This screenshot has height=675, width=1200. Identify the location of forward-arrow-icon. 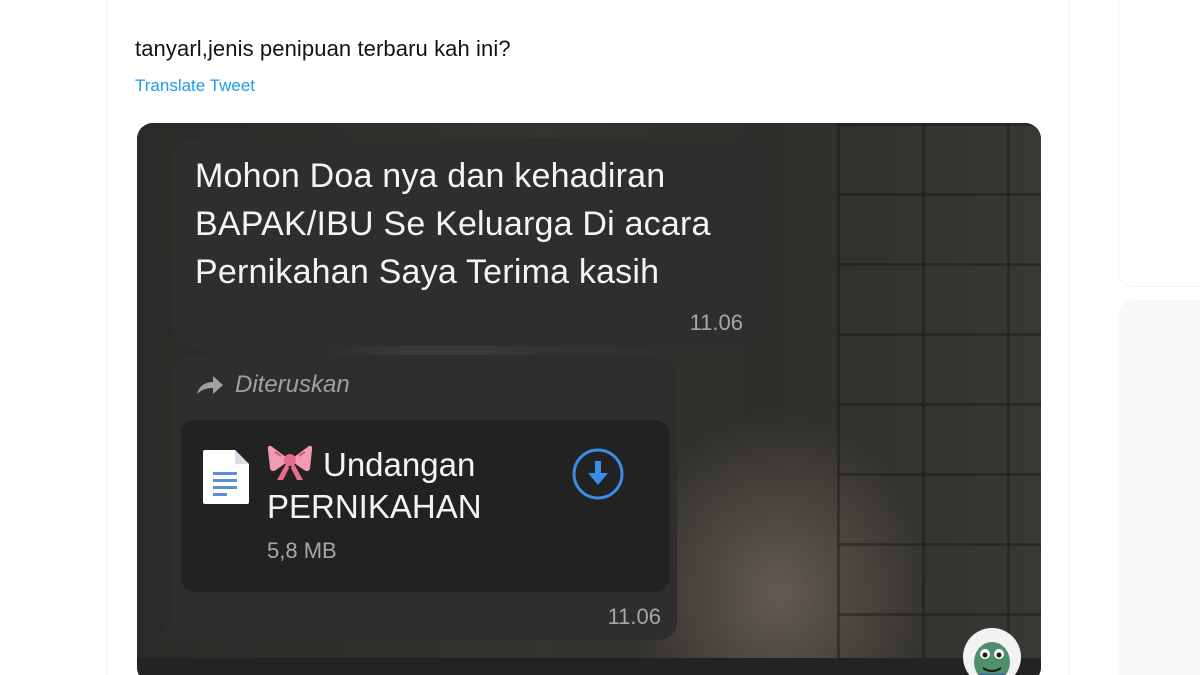
(210, 385).